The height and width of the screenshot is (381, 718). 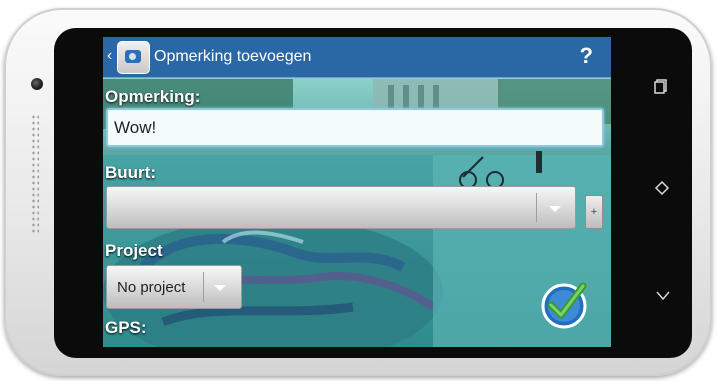 What do you see at coordinates (586, 56) in the screenshot?
I see `help-button: ?` at bounding box center [586, 56].